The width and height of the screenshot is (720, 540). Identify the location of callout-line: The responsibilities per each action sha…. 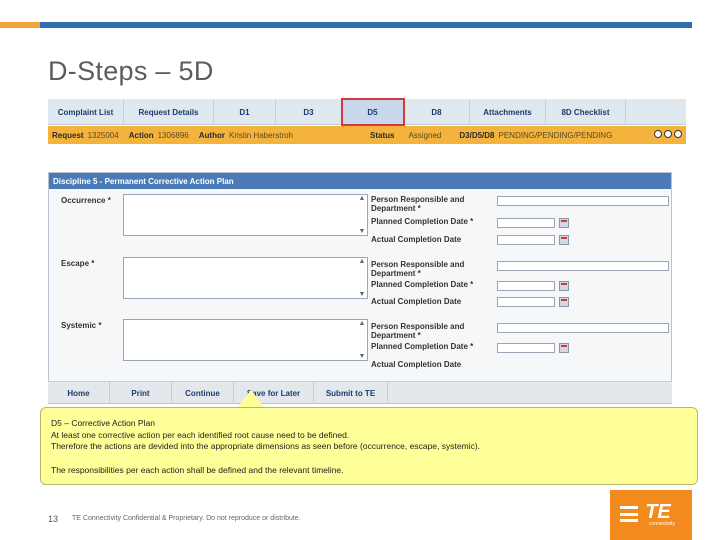
(197, 469).